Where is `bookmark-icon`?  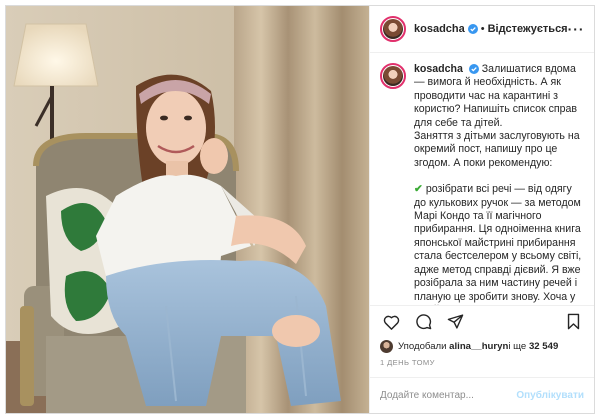 bookmark-icon is located at coordinates (573, 322).